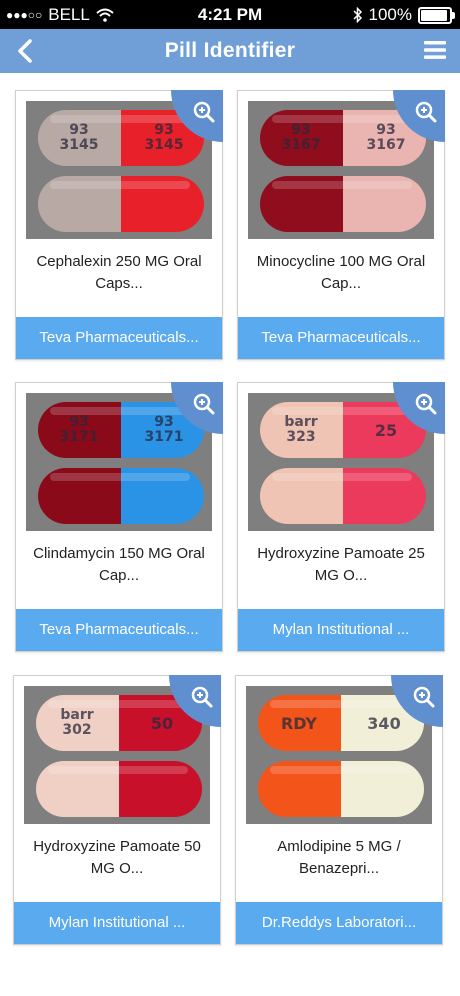 This screenshot has width=460, height=996. I want to click on imprint-left: barr 302, so click(76, 722).